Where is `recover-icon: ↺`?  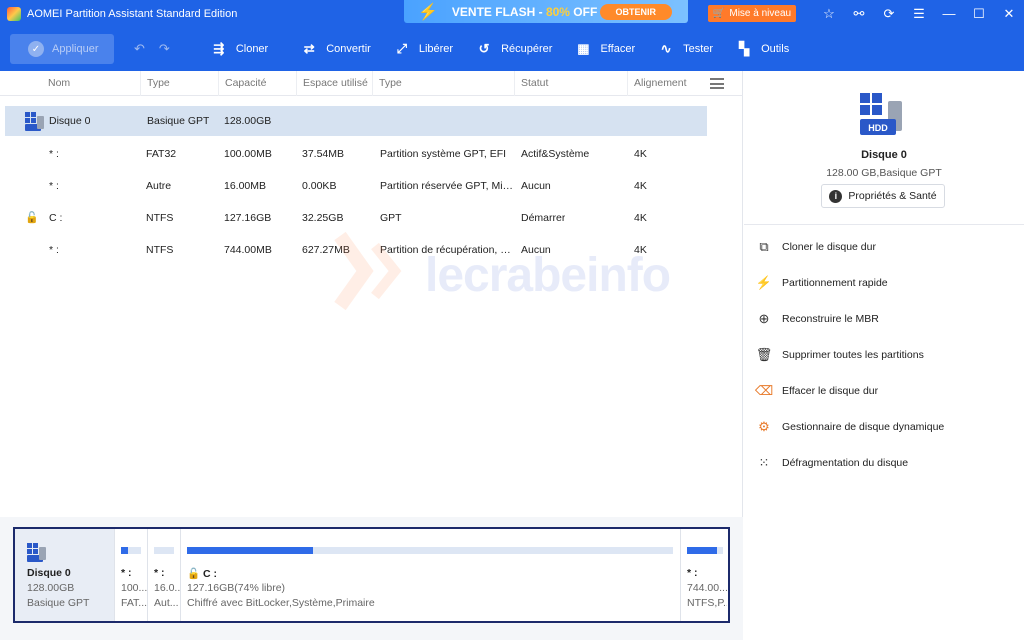
recover-icon: ↺ is located at coordinates (484, 48).